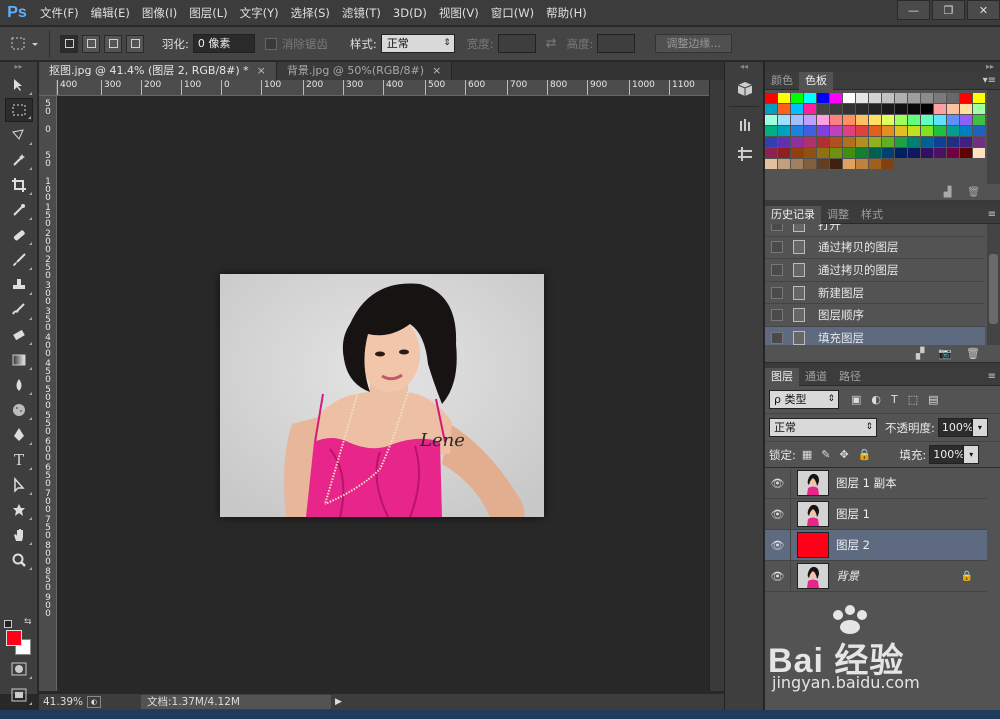 The image size is (1000, 719). I want to click on antialias-checkbox, so click(270, 43).